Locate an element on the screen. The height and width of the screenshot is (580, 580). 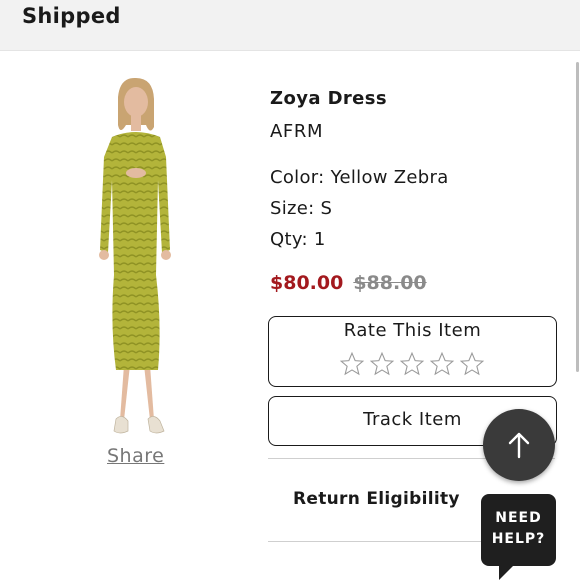
share-link: Share is located at coordinates (135, 456).